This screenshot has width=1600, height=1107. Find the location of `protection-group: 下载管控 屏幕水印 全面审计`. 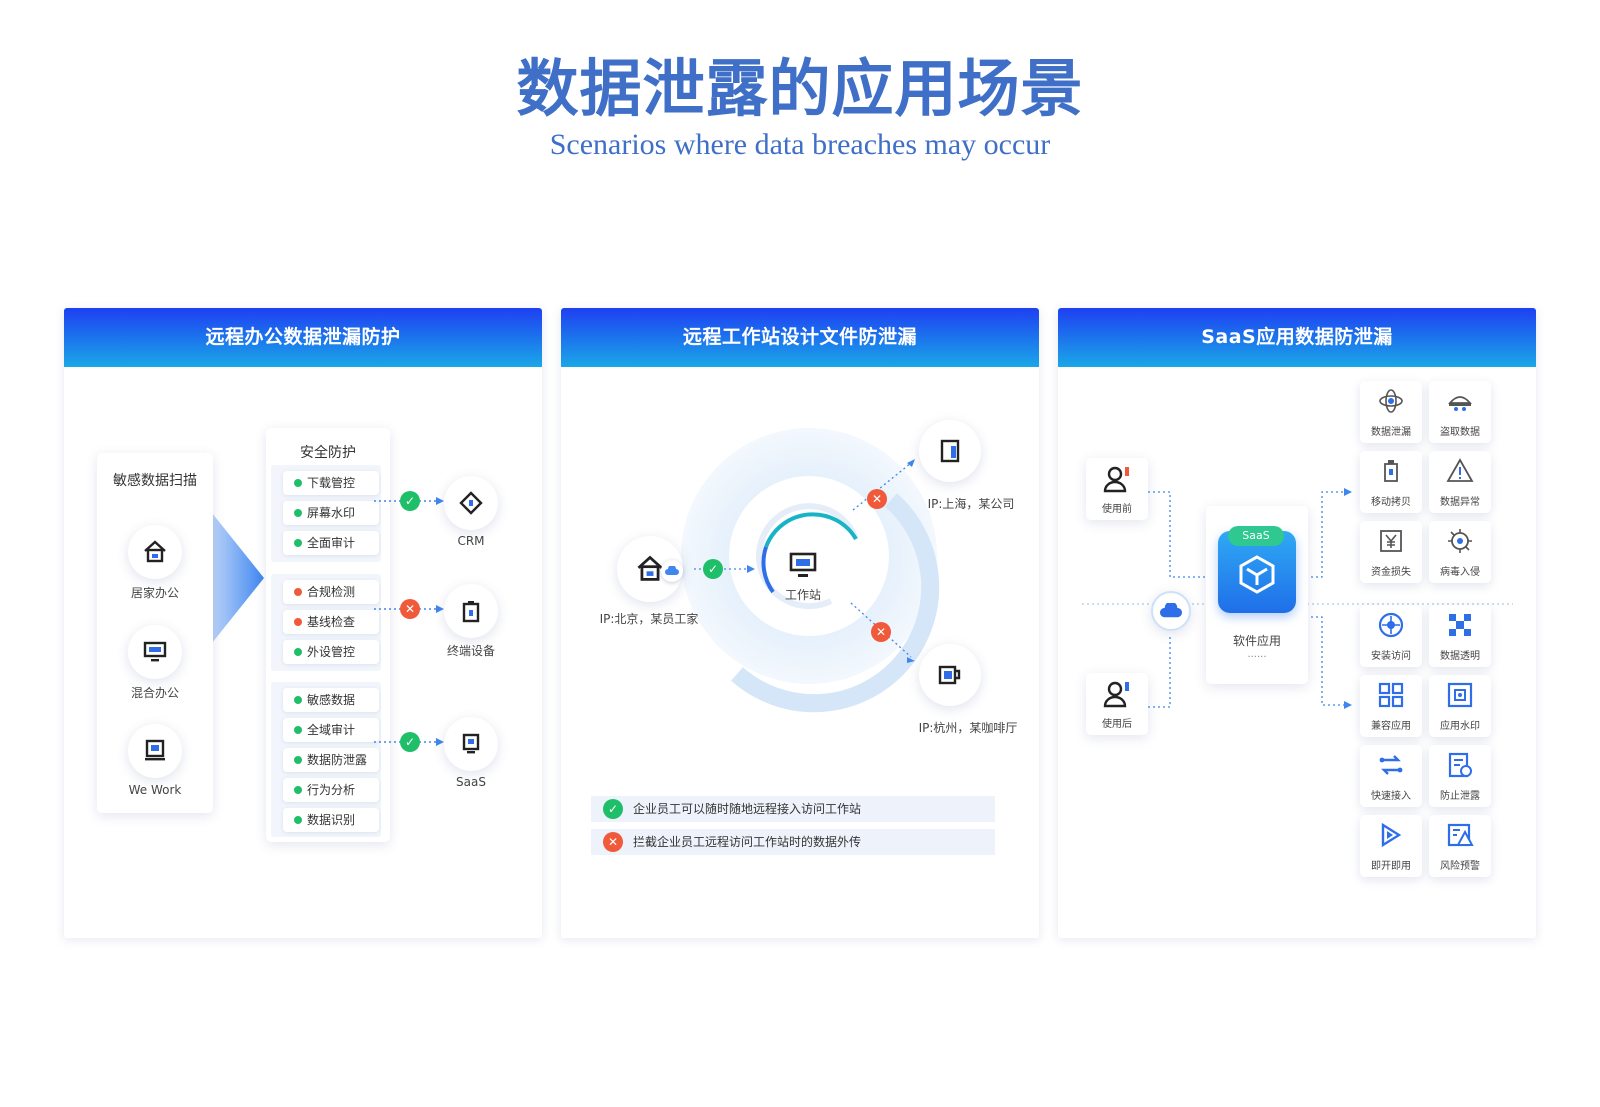

protection-group: 下载管控 屏幕水印 全面审计 is located at coordinates (326, 513).